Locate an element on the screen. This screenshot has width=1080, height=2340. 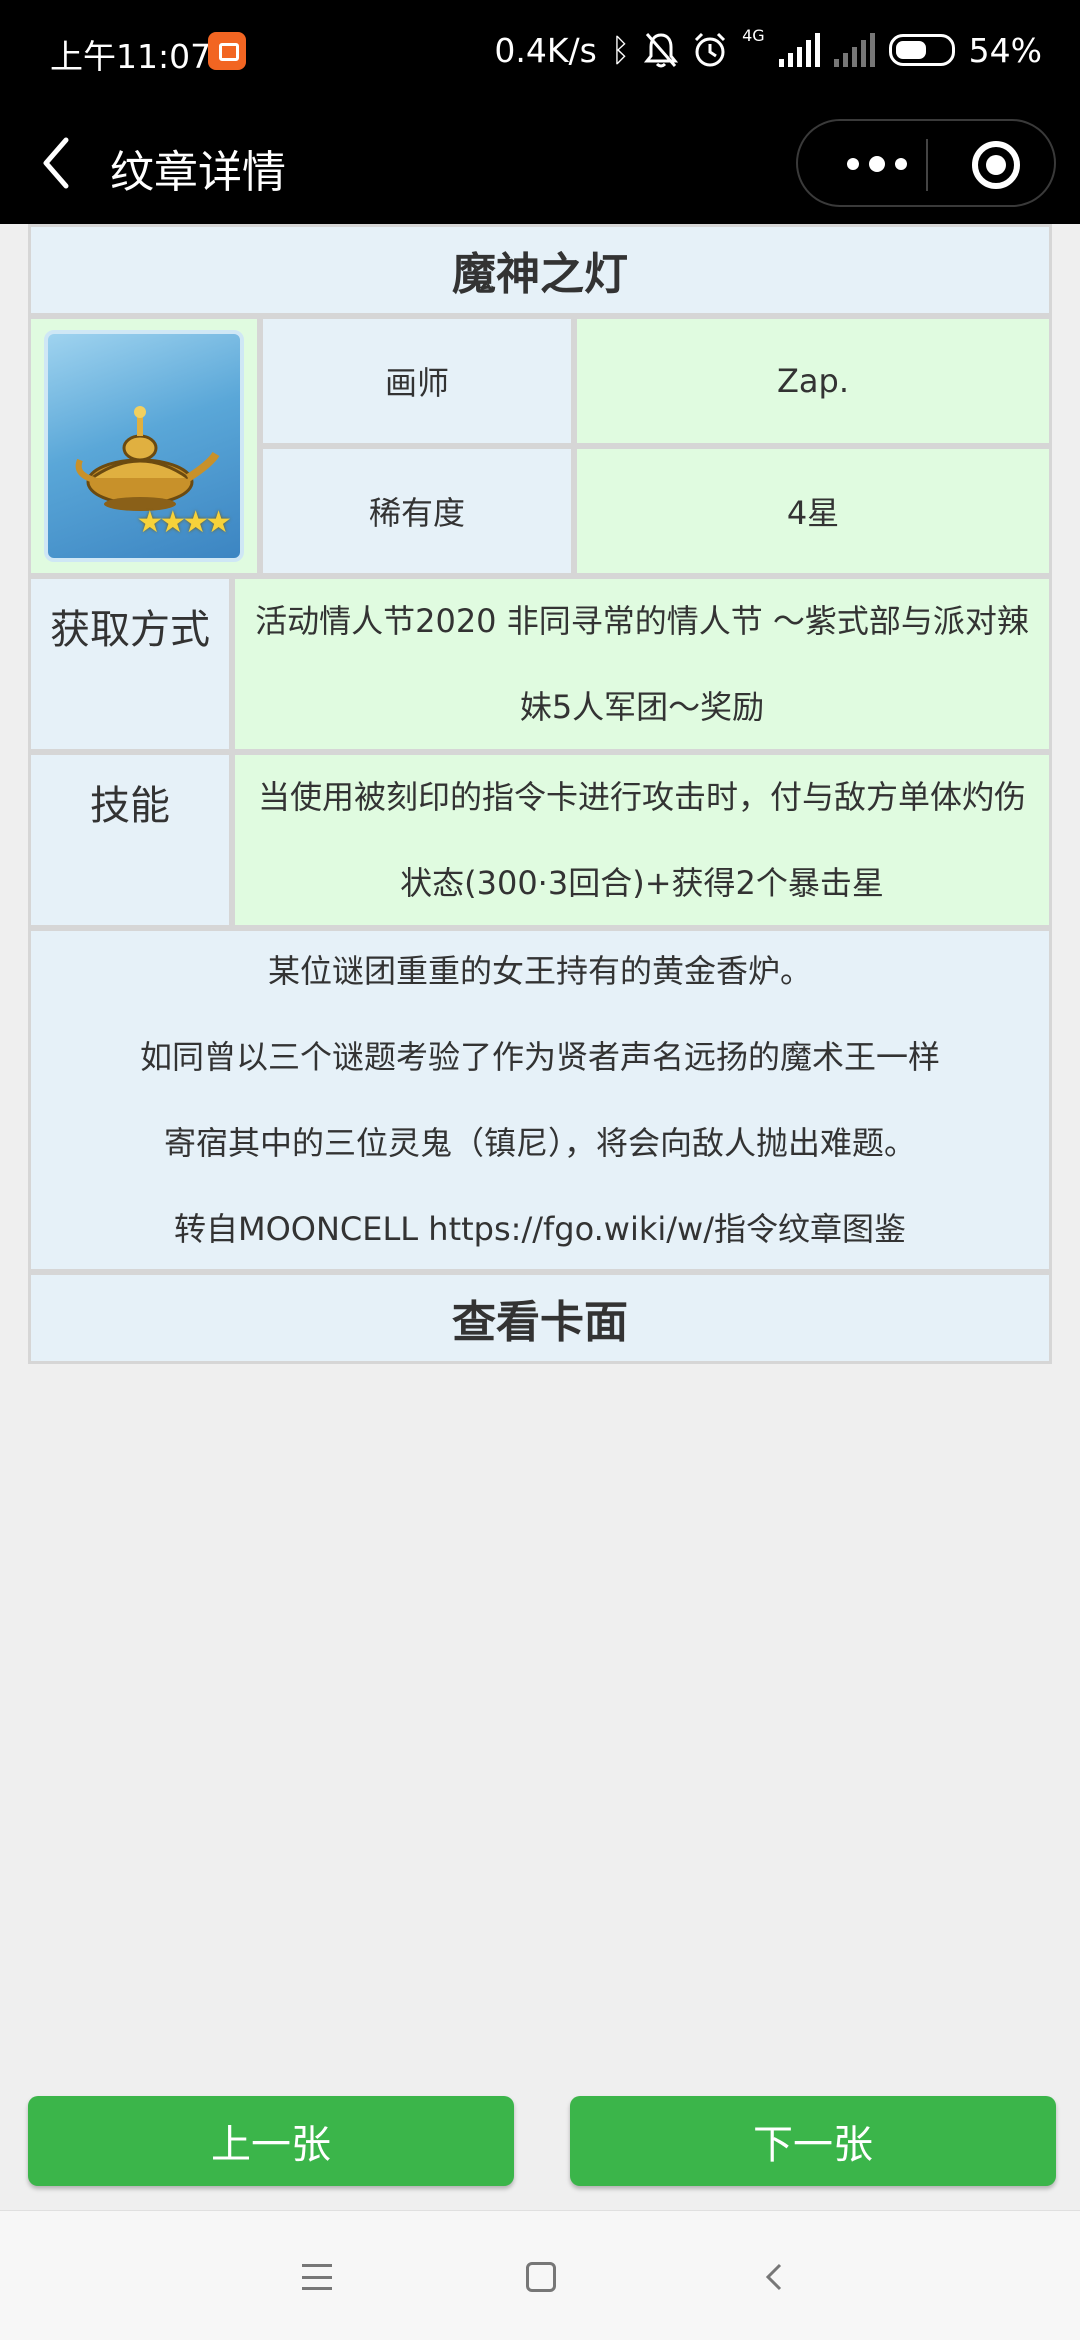
close-target-icon is located at coordinates (996, 165).